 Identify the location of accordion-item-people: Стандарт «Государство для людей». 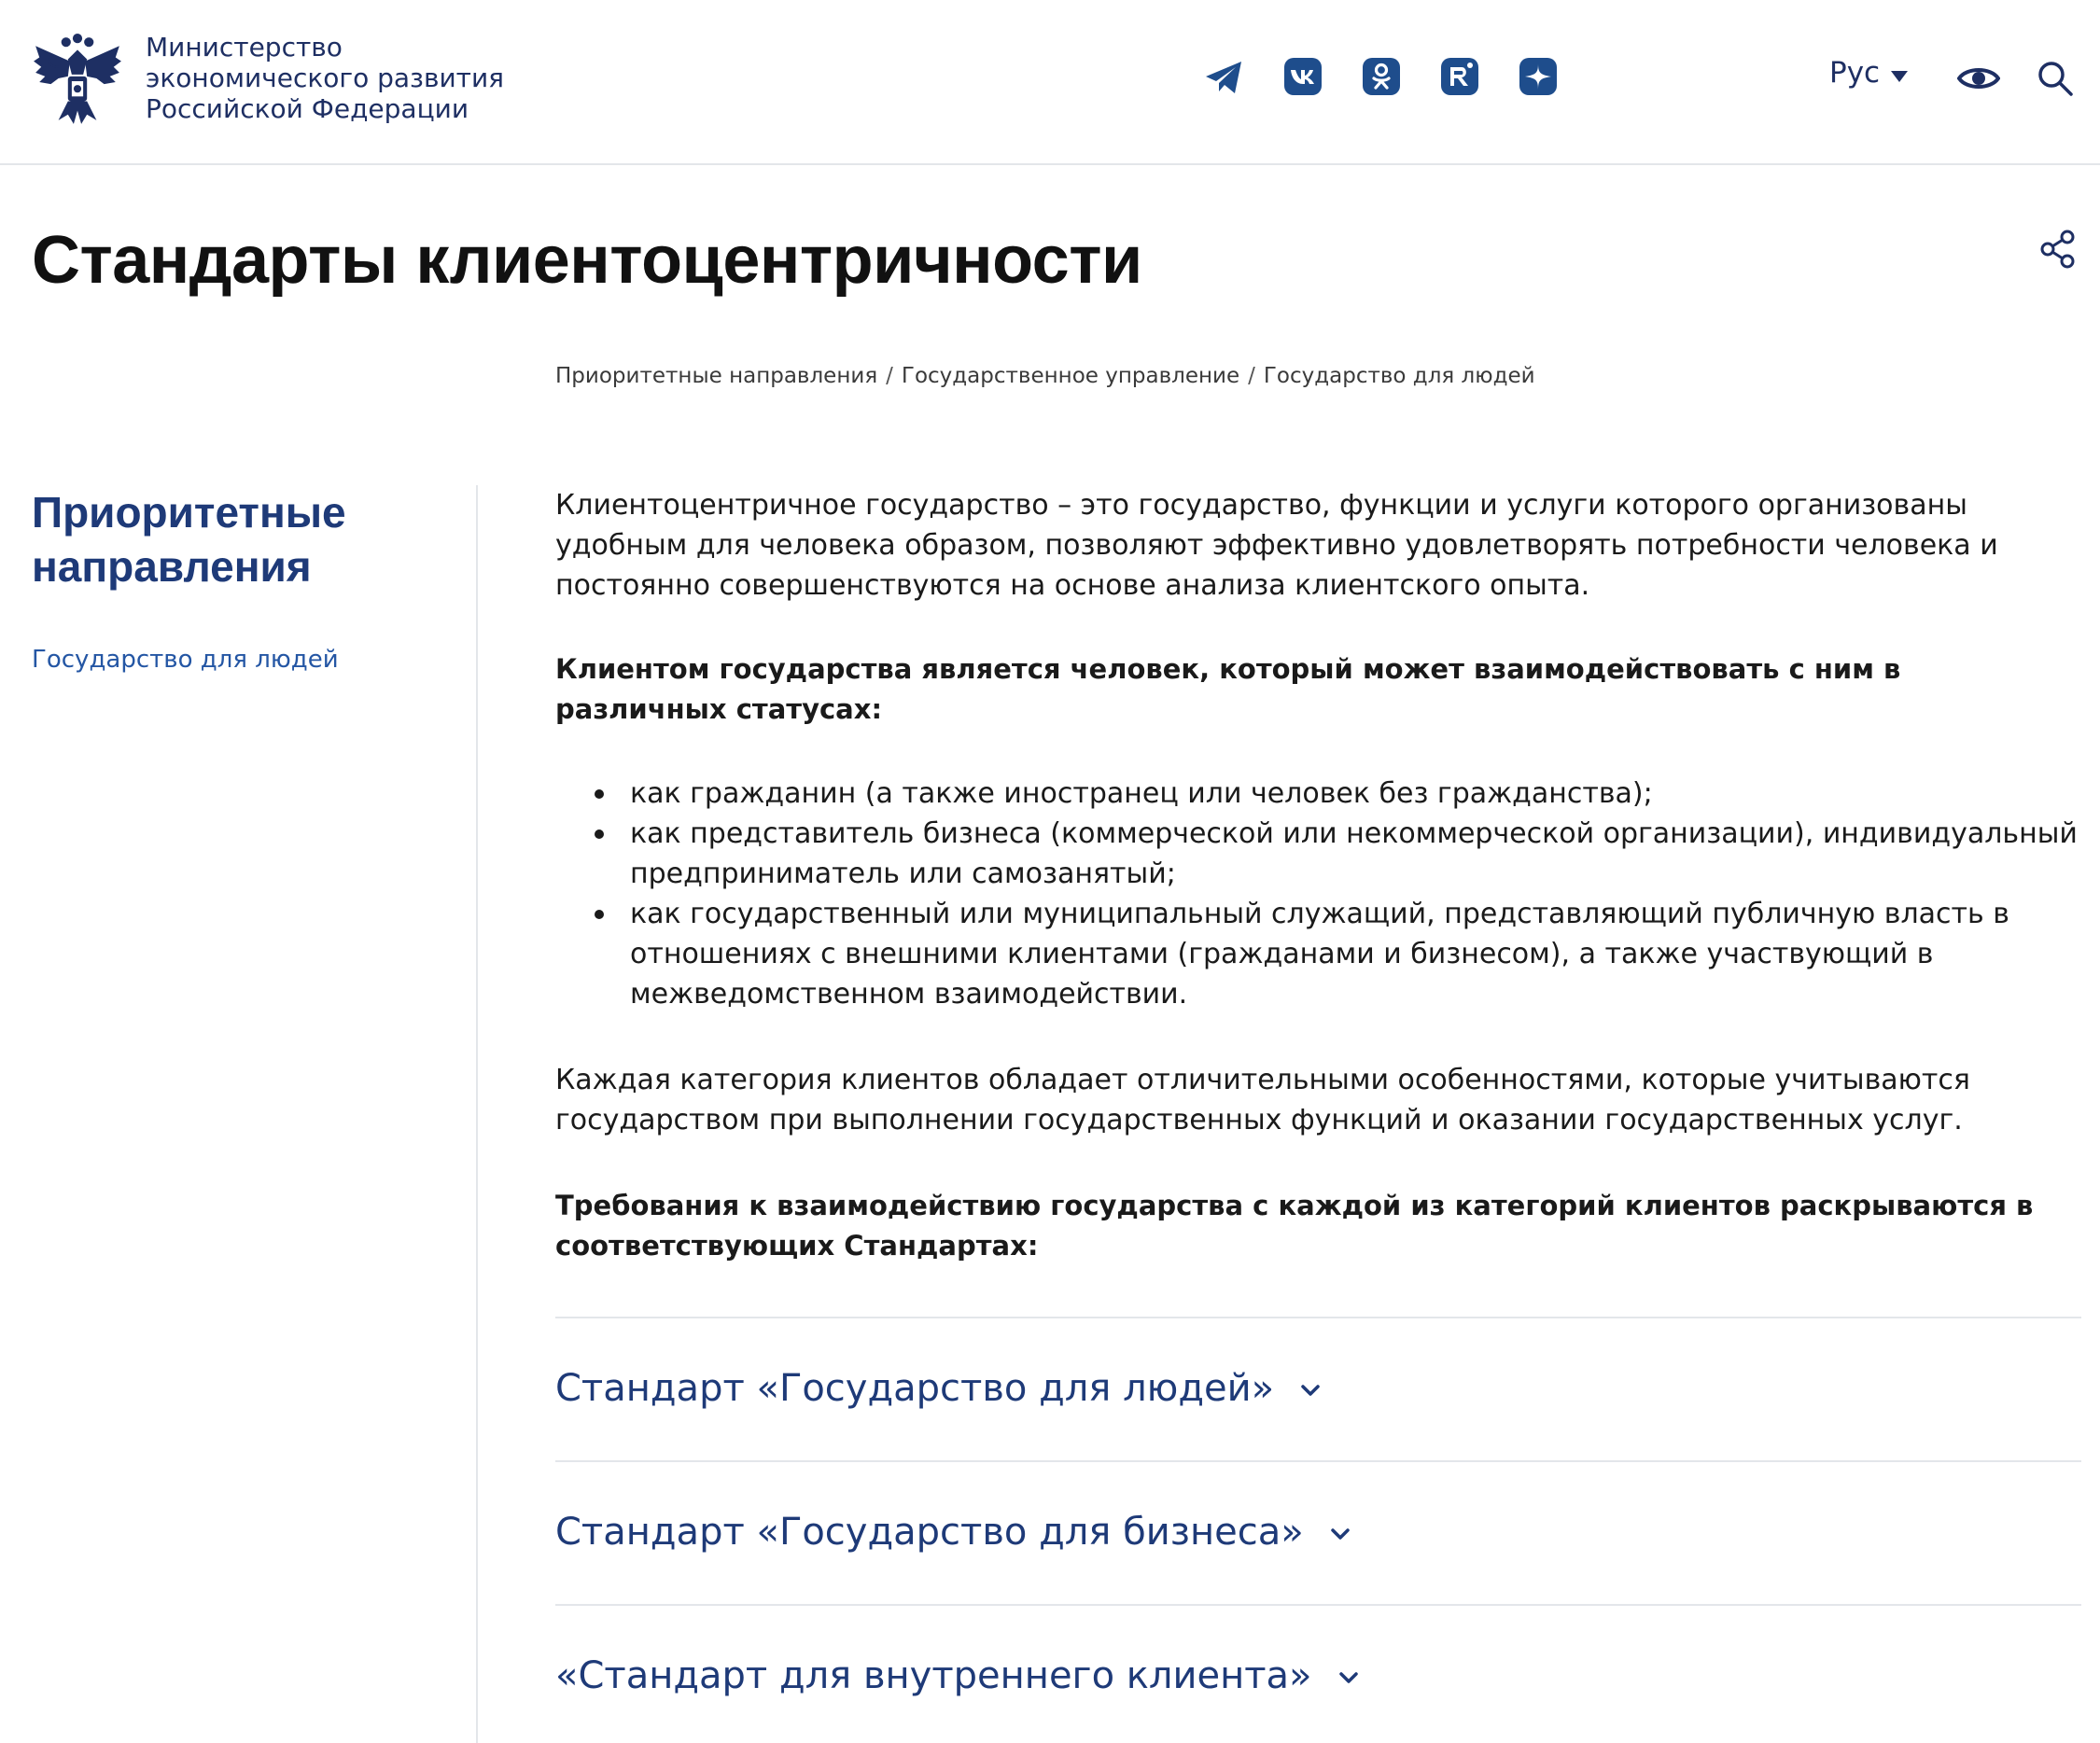
(1318, 1388).